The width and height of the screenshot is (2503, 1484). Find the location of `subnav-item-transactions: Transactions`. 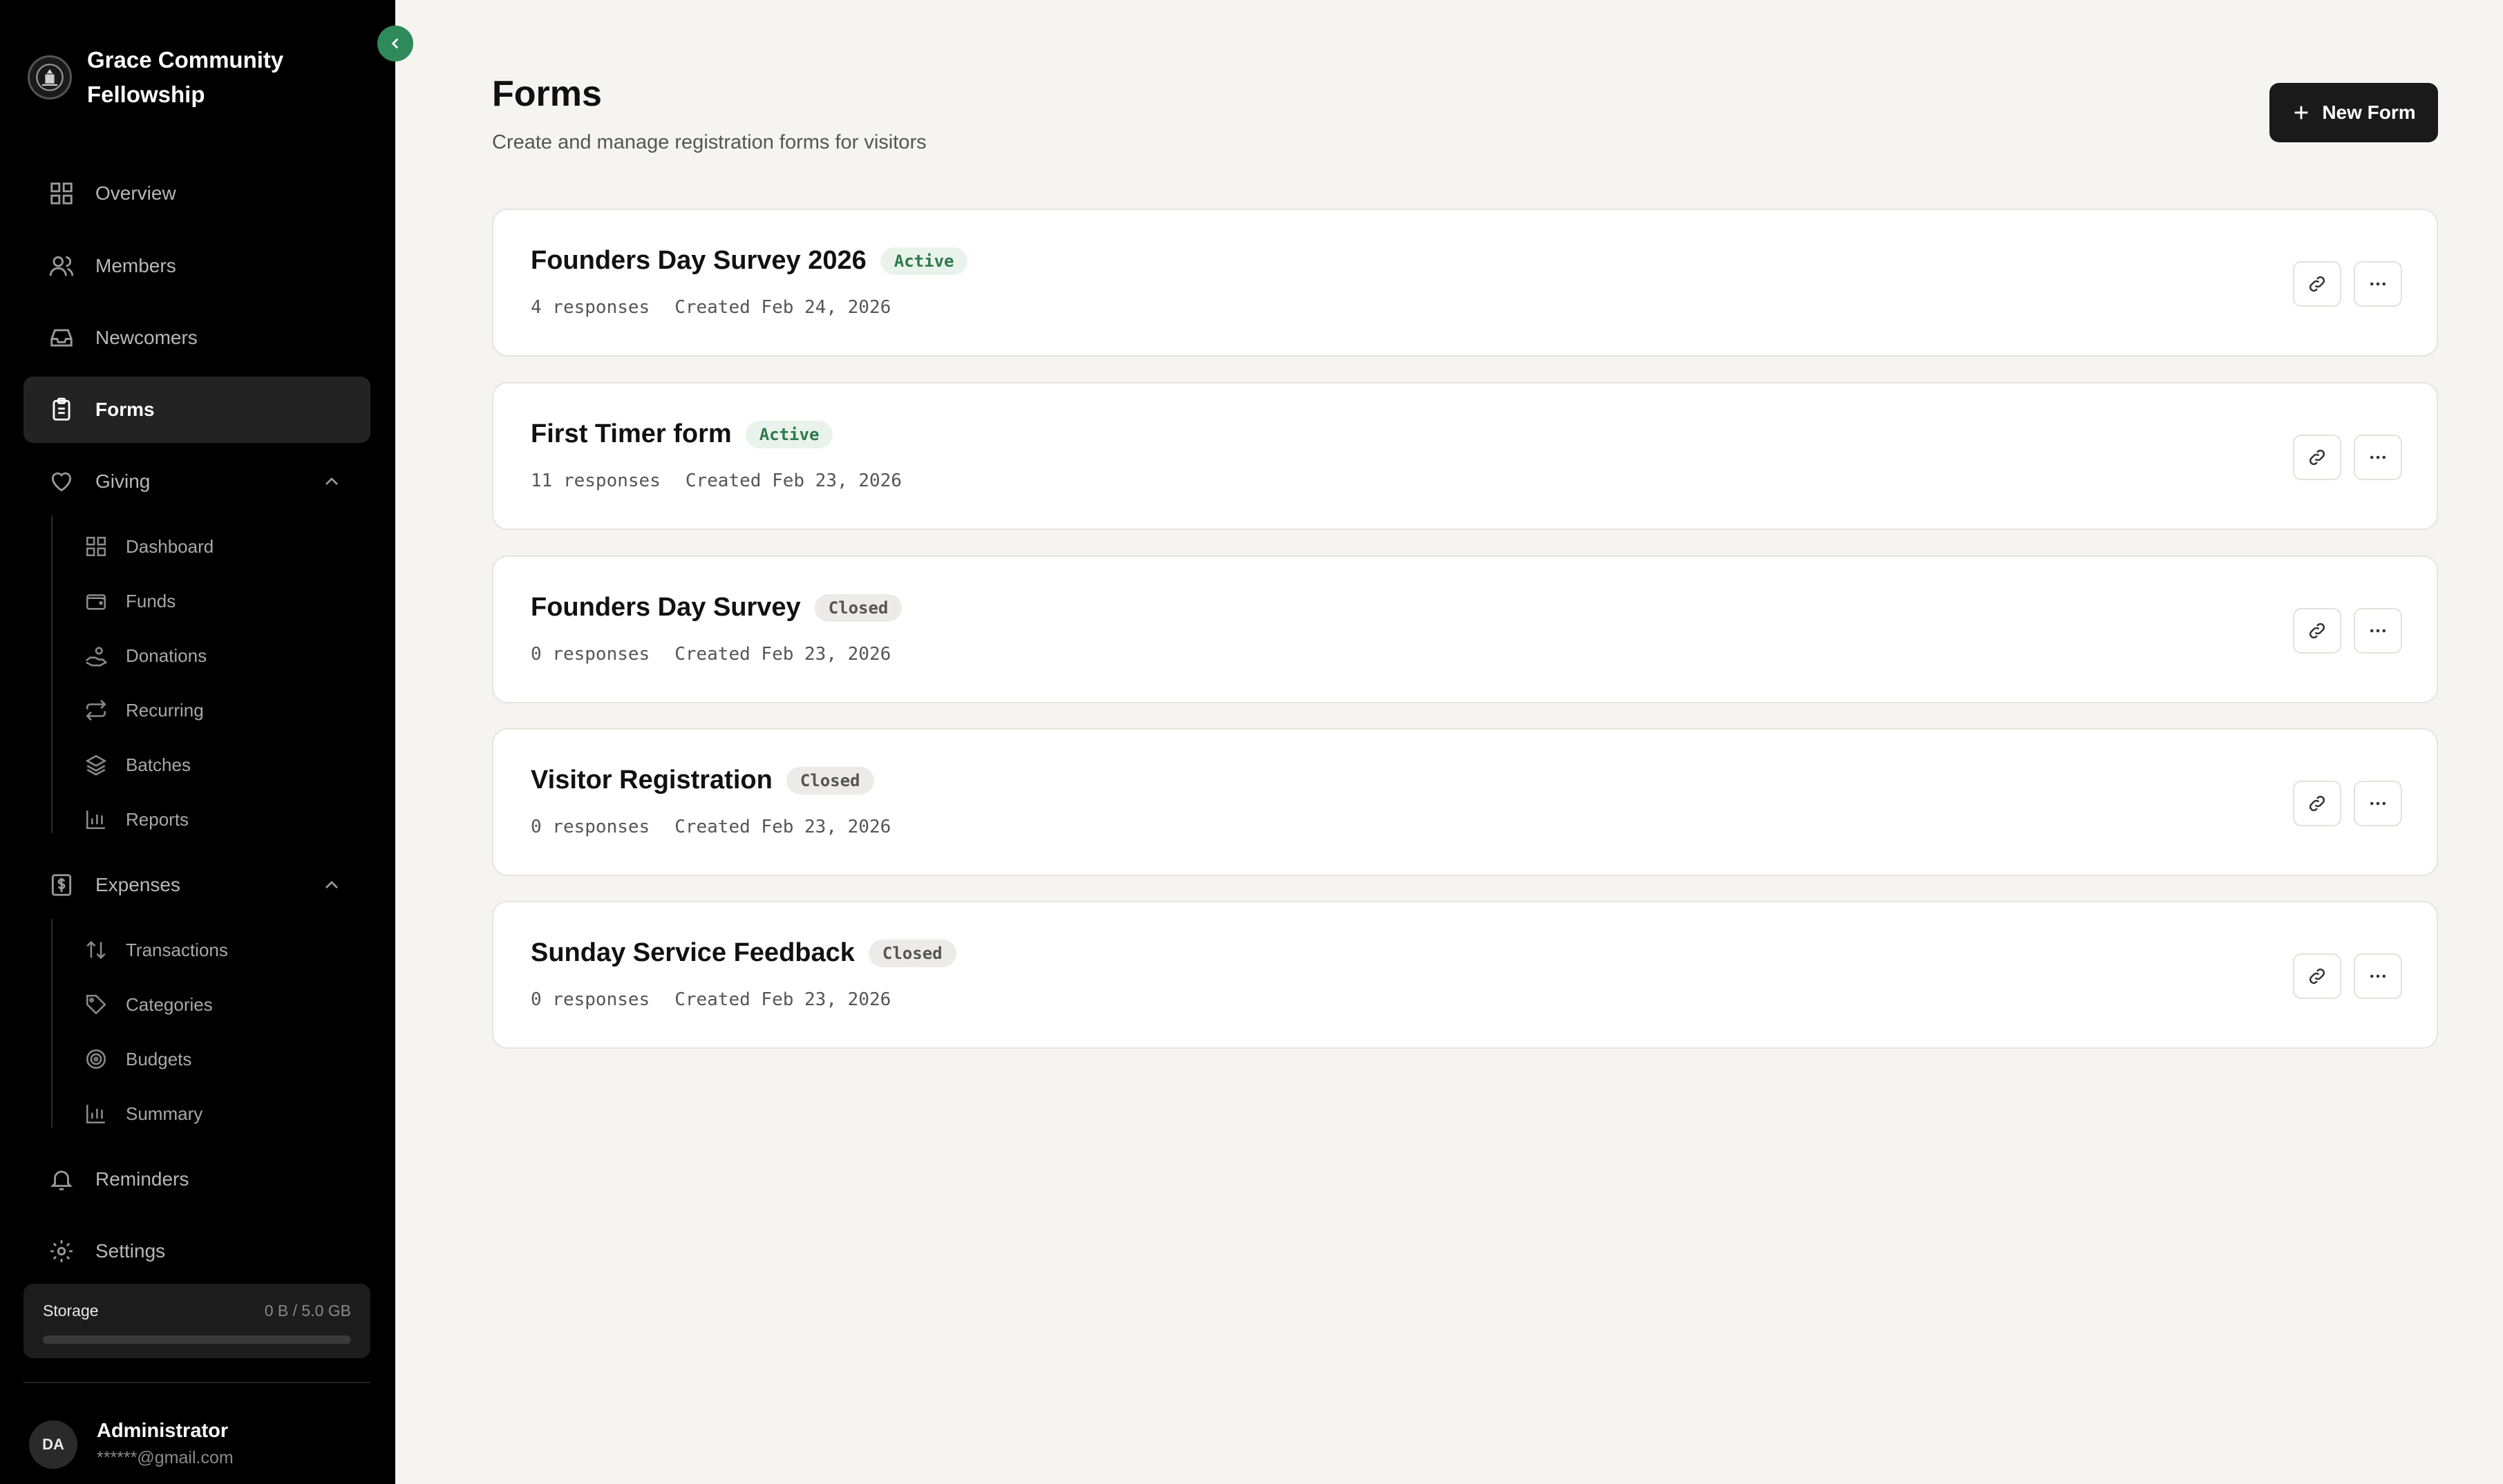

subnav-item-transactions: Transactions is located at coordinates (156, 950).